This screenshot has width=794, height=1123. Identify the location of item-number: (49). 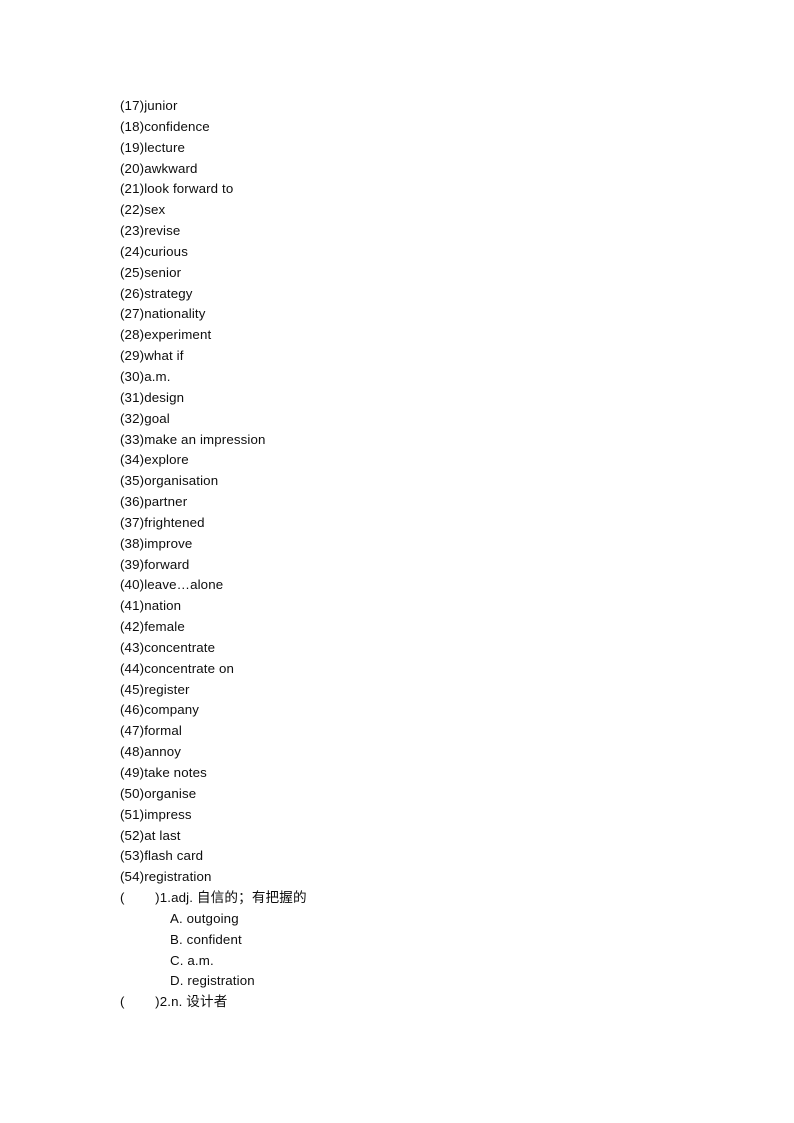
(132, 772).